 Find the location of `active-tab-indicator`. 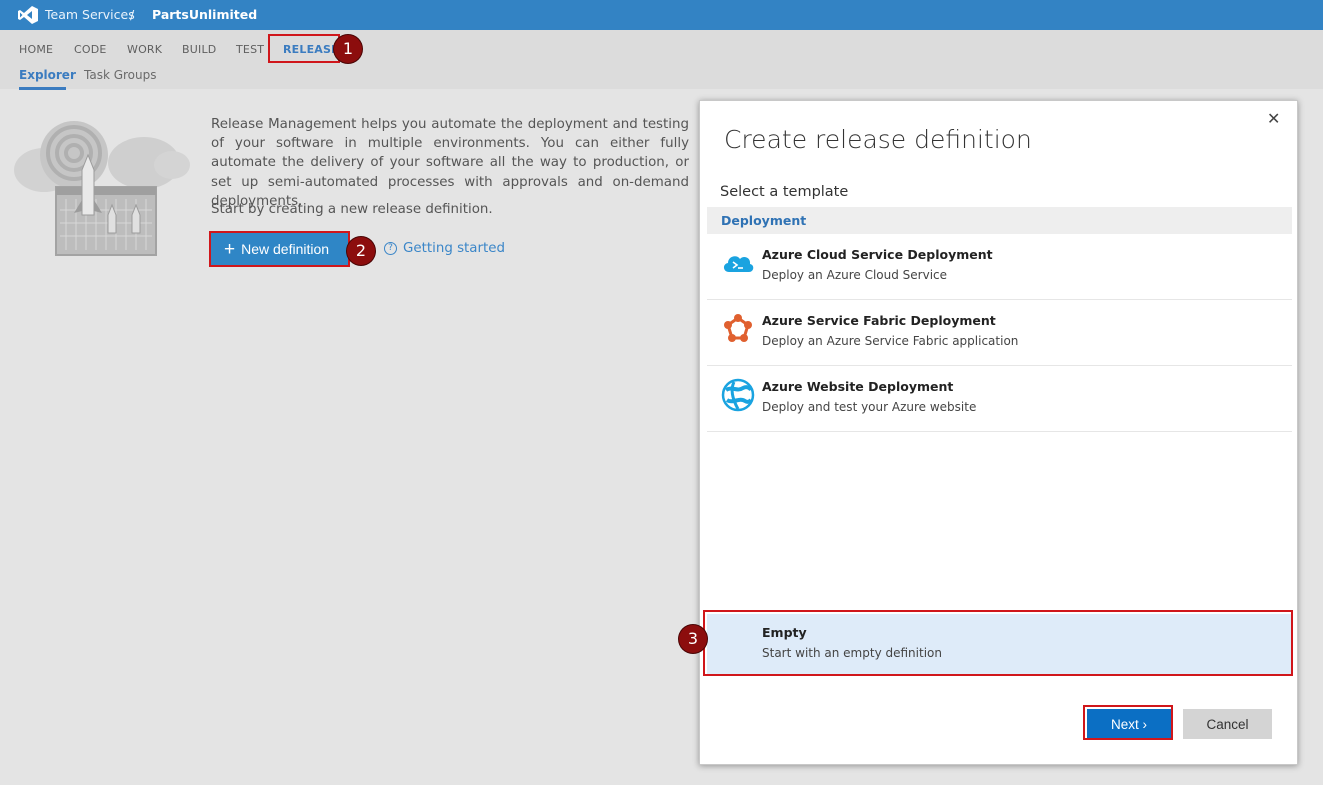

active-tab-indicator is located at coordinates (42, 88).